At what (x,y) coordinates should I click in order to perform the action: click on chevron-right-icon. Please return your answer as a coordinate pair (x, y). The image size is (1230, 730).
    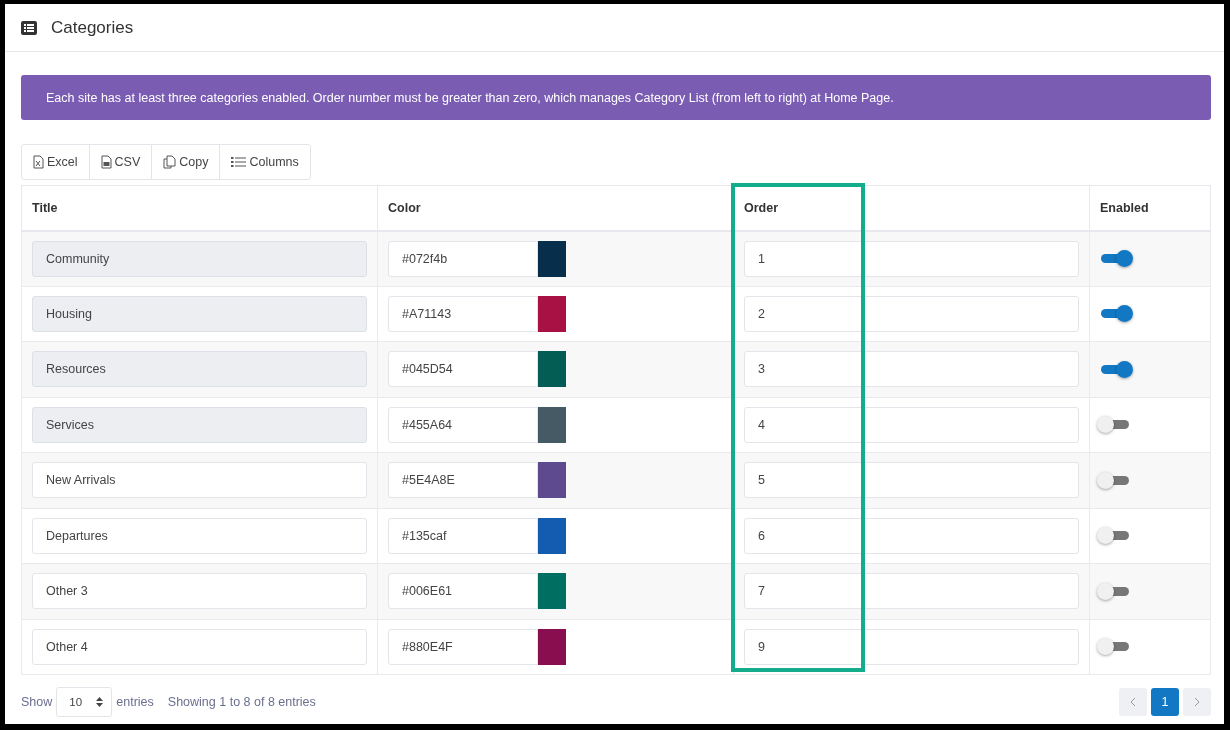
    Looking at the image, I should click on (1197, 702).